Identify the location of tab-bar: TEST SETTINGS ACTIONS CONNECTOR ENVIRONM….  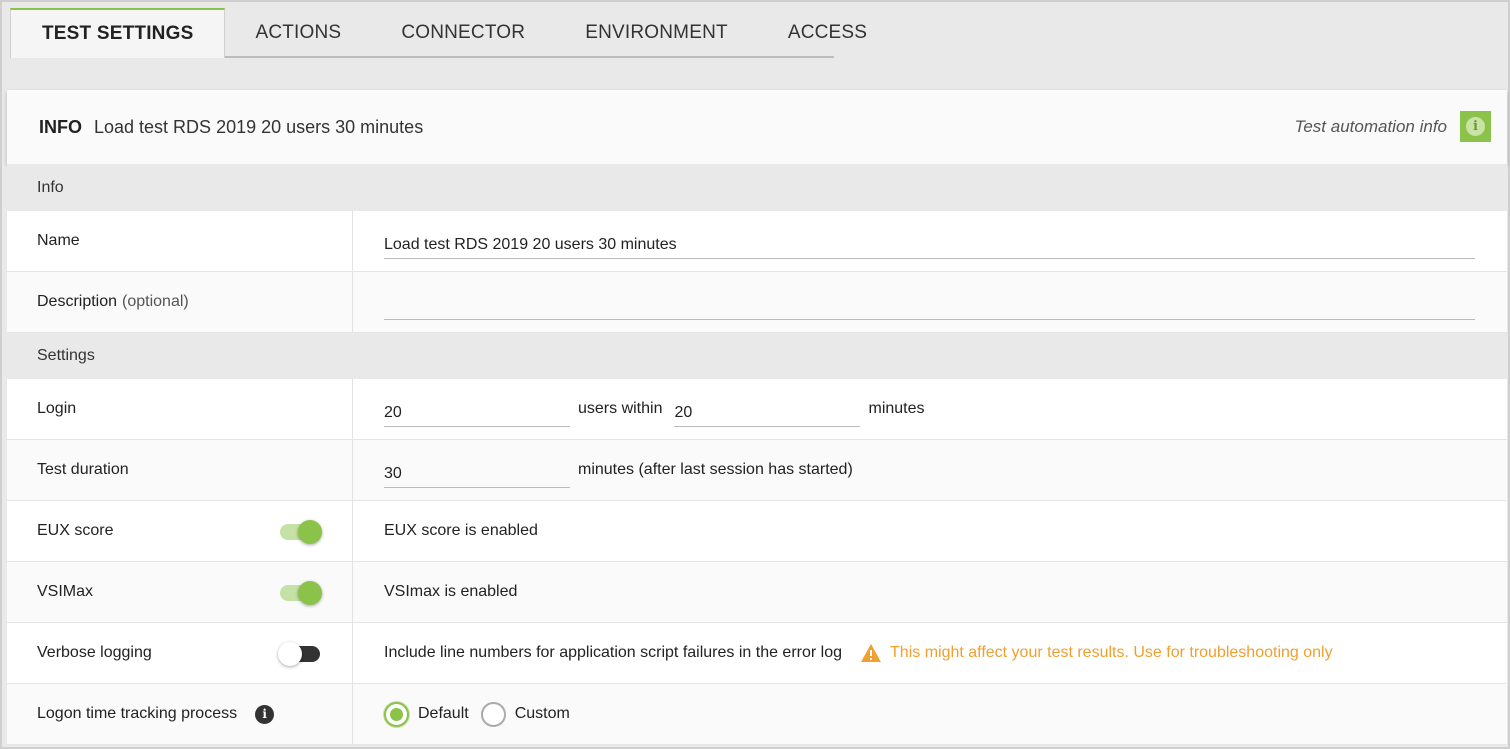
(453, 33).